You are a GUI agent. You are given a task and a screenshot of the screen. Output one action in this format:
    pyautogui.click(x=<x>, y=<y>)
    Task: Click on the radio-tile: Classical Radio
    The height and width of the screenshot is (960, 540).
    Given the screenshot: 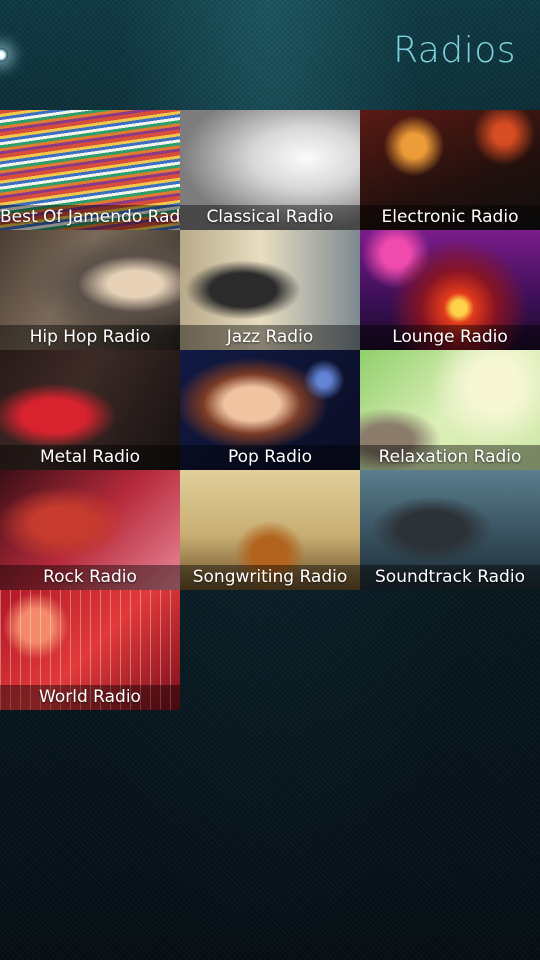 What is the action you would take?
    pyautogui.click(x=270, y=170)
    